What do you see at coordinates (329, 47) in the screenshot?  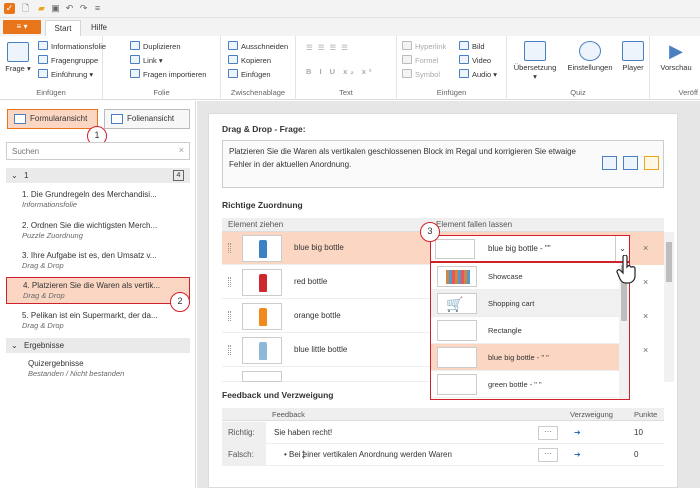 I see `list-format-buttons: ☰☰☰☰` at bounding box center [329, 47].